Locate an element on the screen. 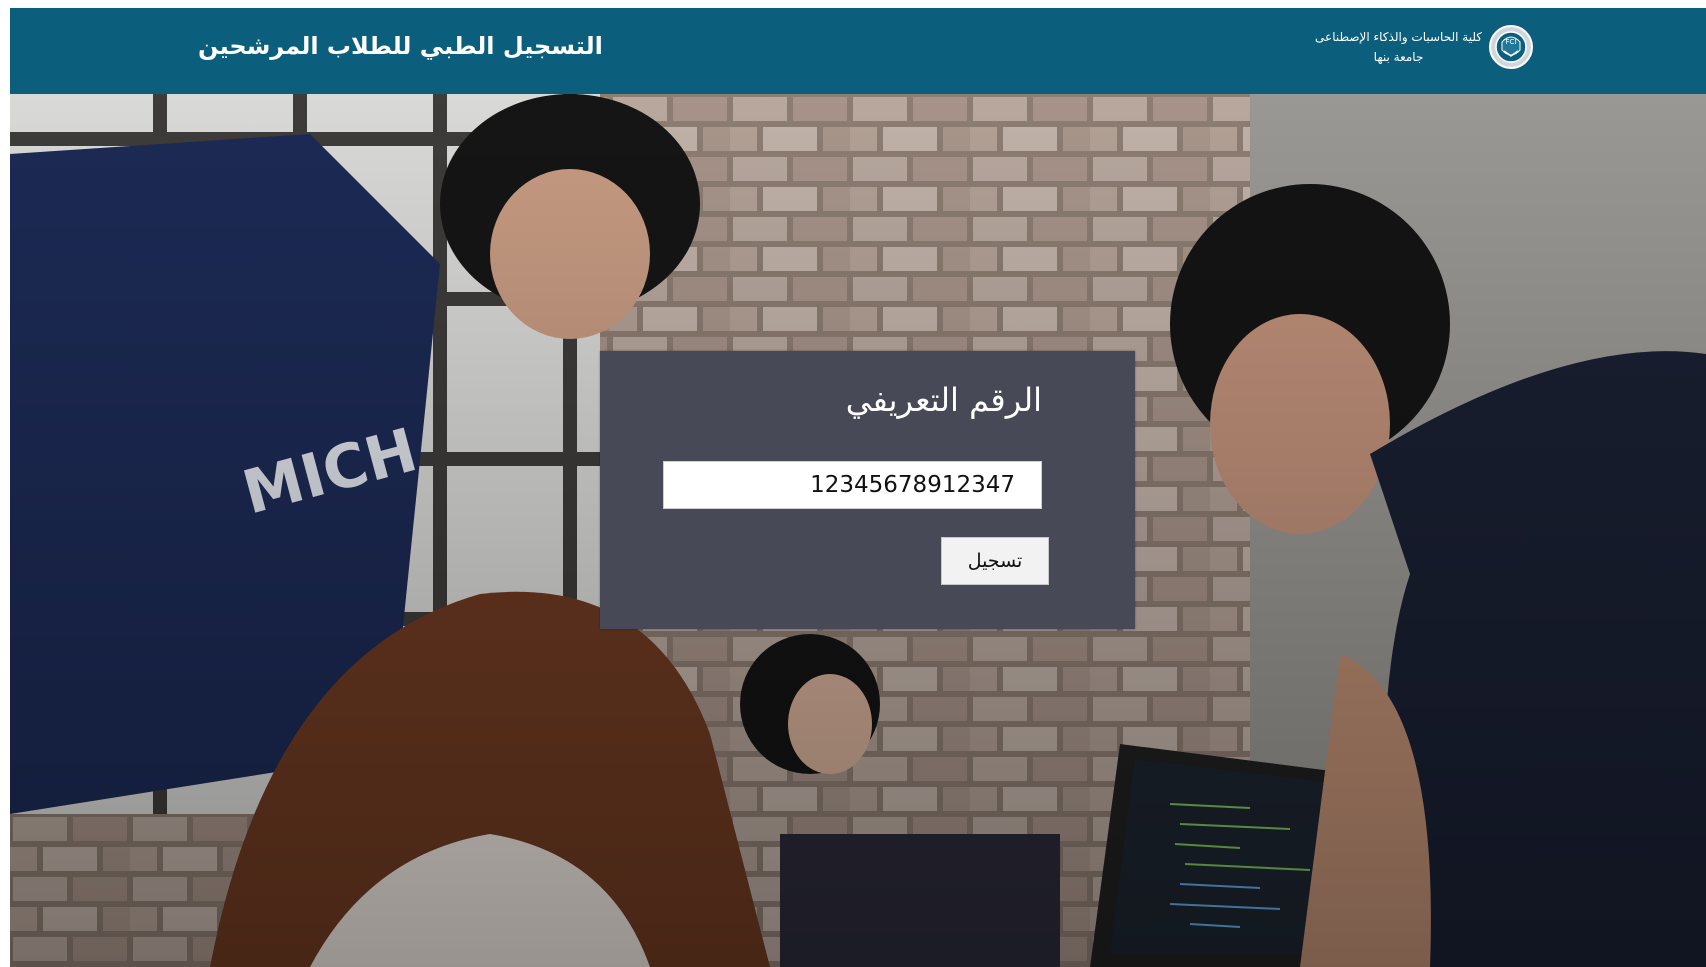 The image size is (1706, 967). svg-text: FCI is located at coordinates (1511, 42).